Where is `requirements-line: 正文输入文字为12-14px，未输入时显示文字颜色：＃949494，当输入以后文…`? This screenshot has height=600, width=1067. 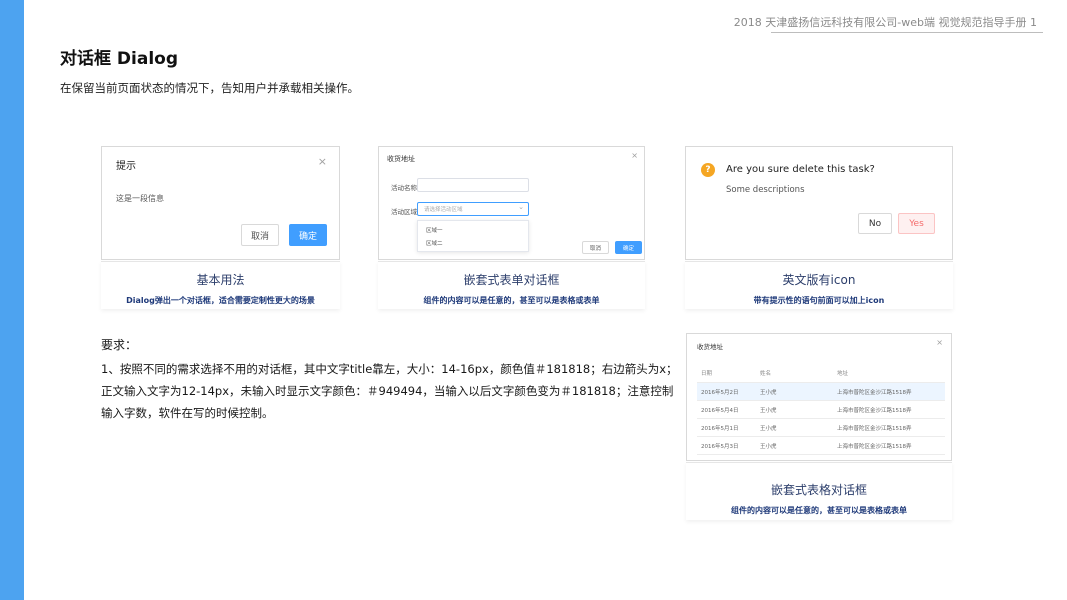 requirements-line: 正文输入文字为12-14px，未输入时显示文字颜色：＃949494，当输入以后文… is located at coordinates (387, 391).